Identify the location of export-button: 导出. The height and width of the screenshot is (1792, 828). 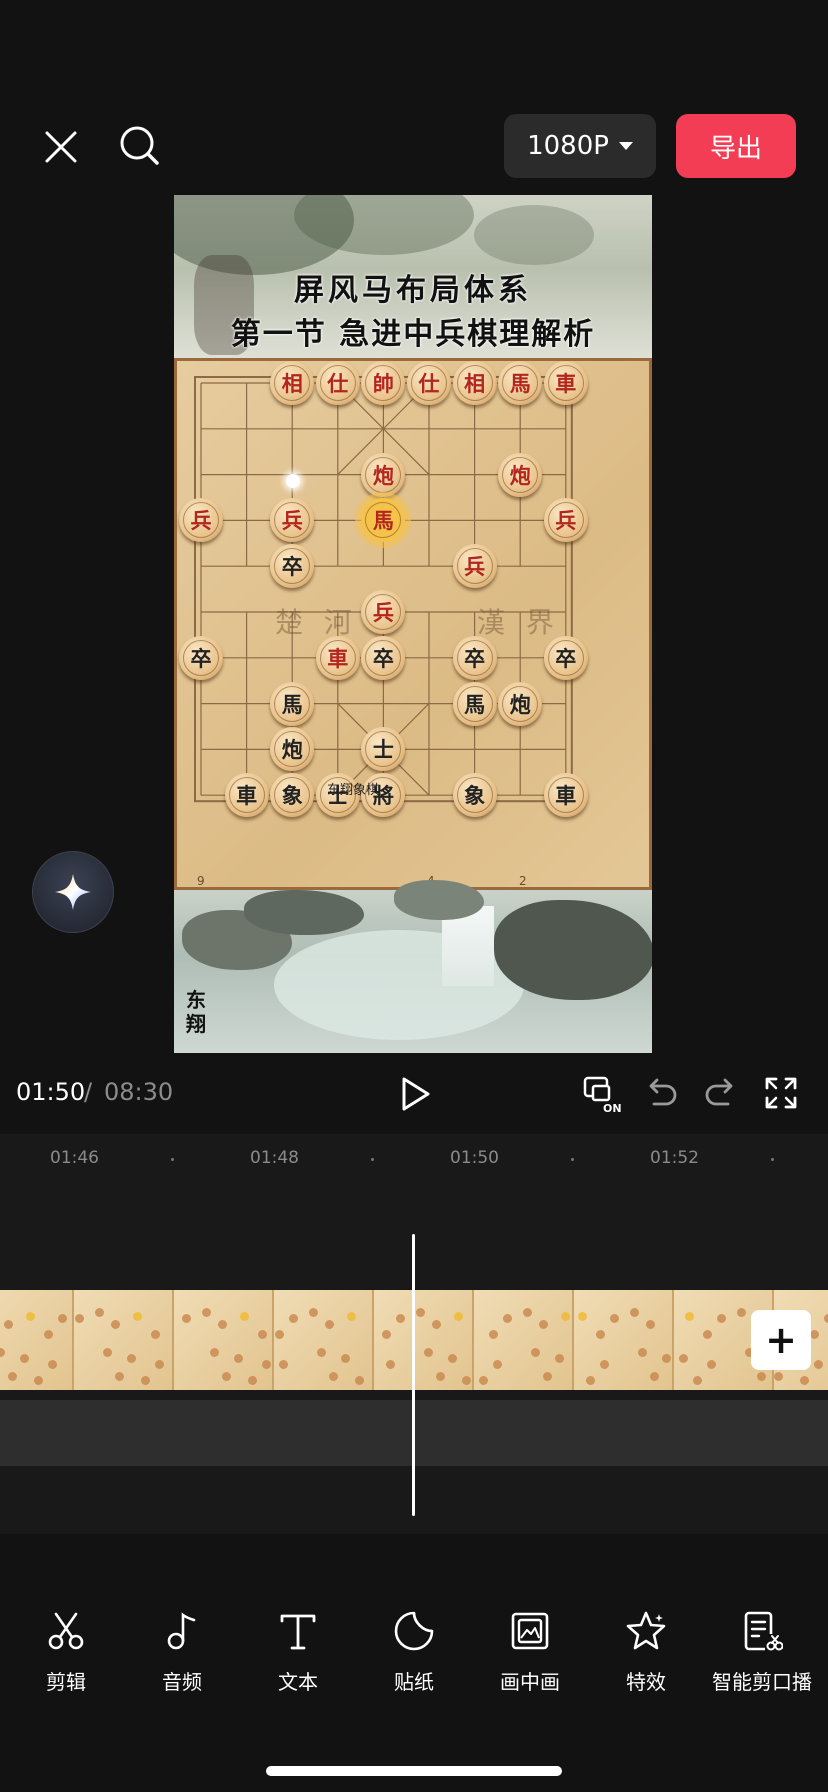
(736, 146).